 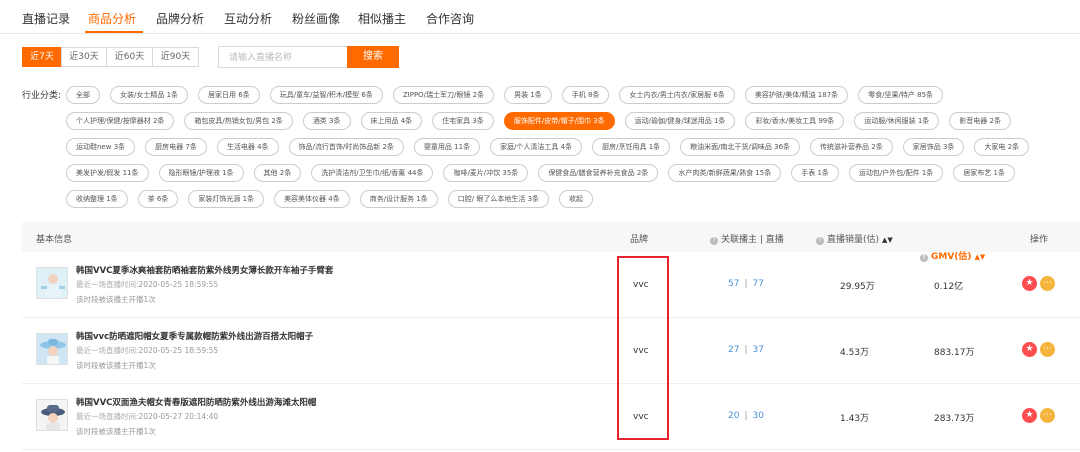 What do you see at coordinates (120, 121) in the screenshot?
I see `category-chip: 个人护理/保健/按摩器材 2条` at bounding box center [120, 121].